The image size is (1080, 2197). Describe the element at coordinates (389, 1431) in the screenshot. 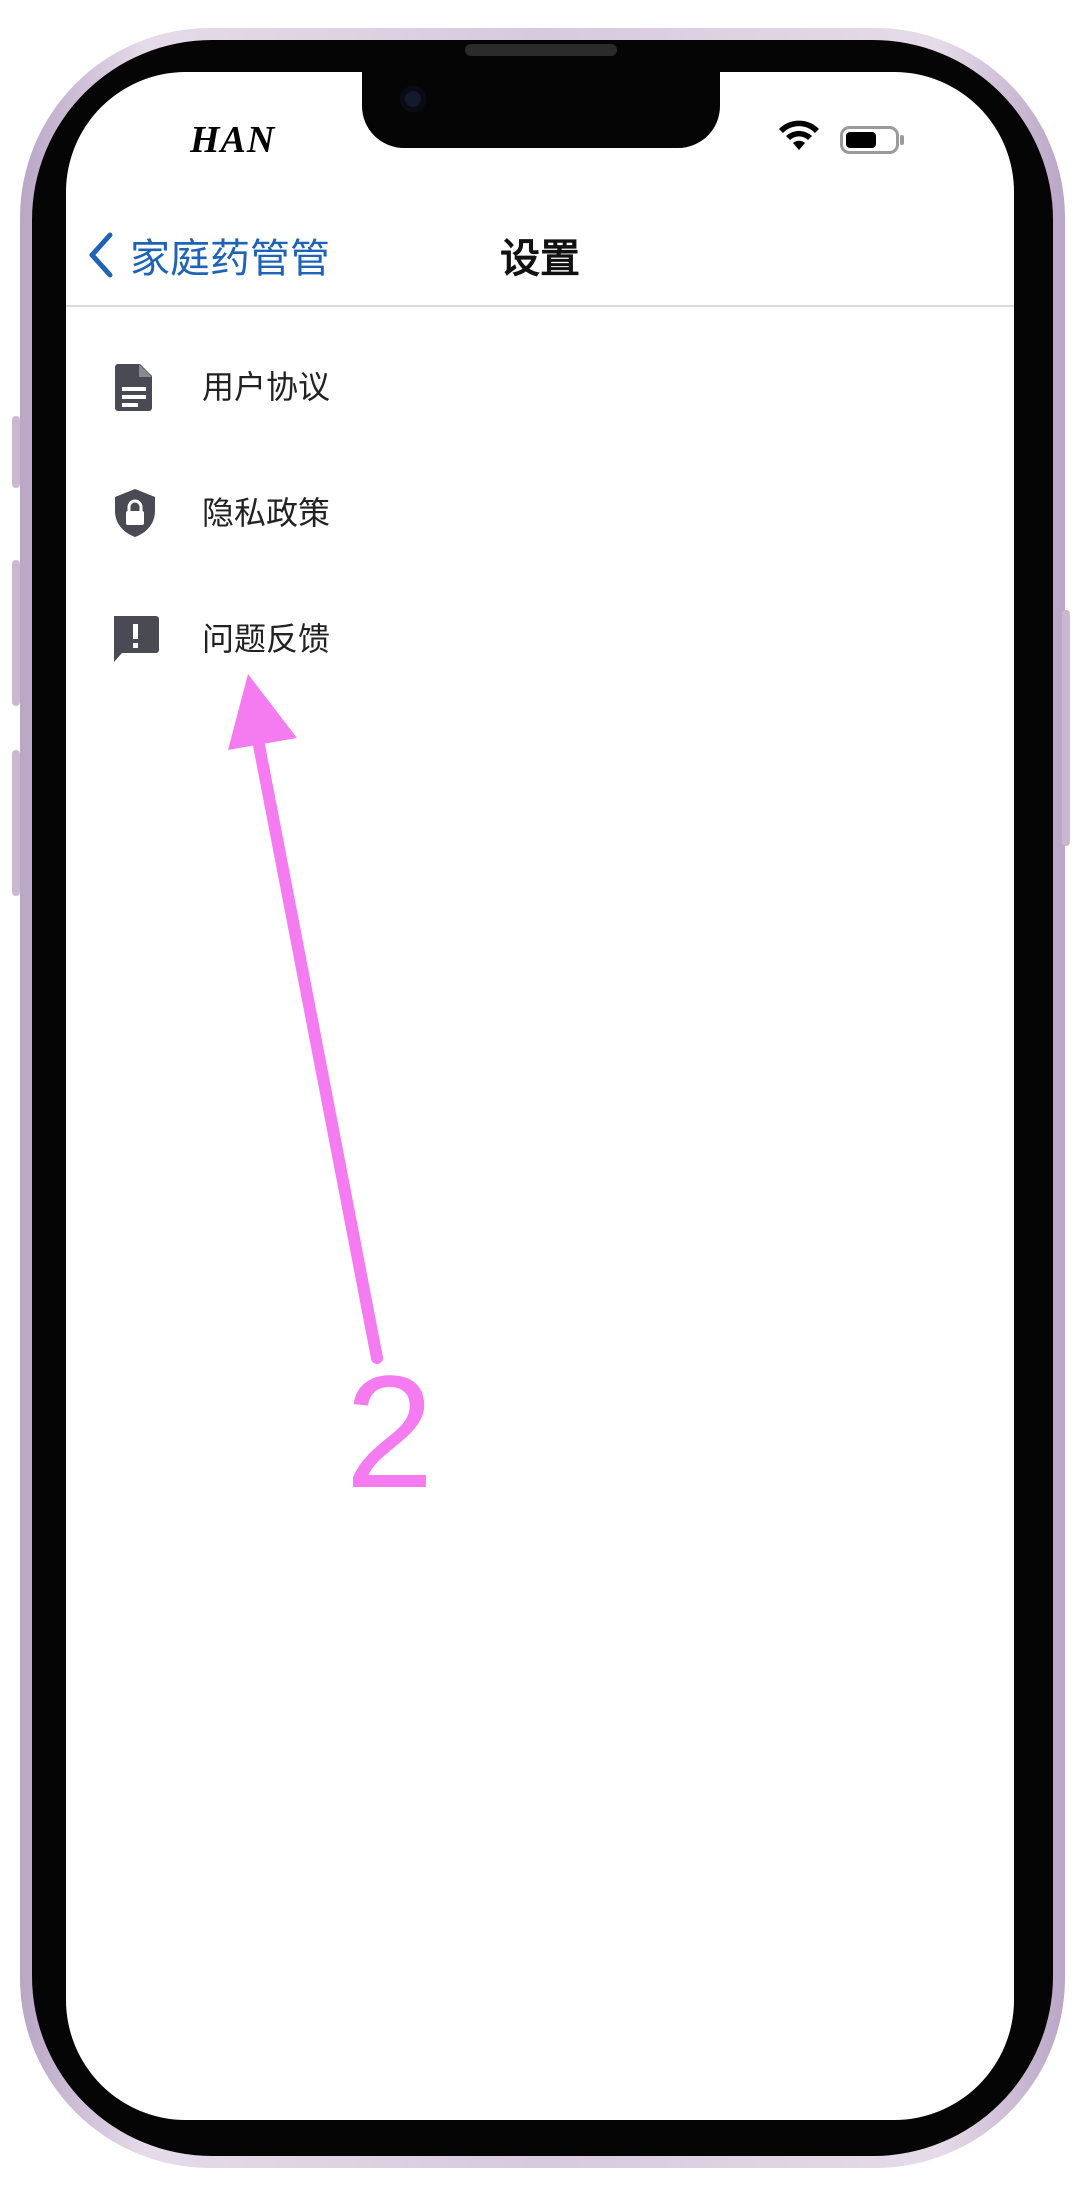

I see `annotation-step-number: 2` at that location.